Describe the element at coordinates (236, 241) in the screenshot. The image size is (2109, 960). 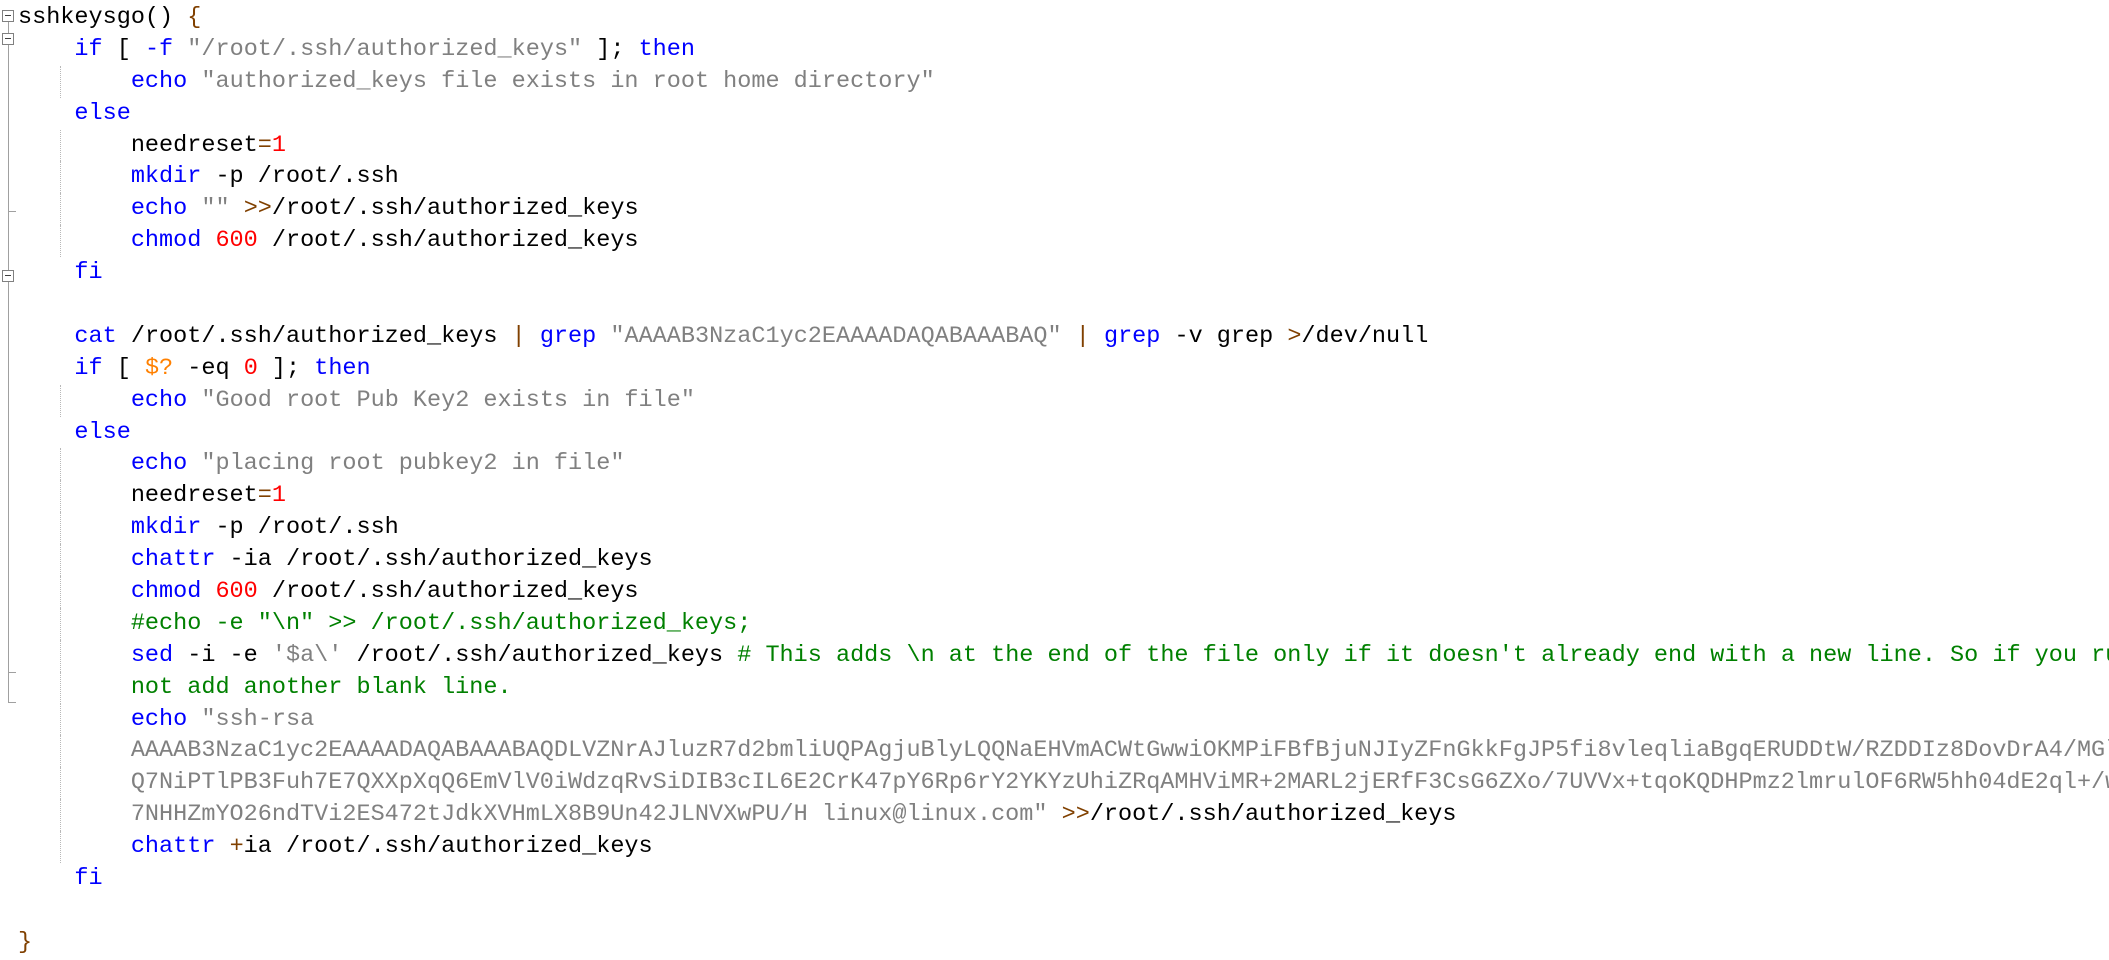
I see `code-token: 600` at that location.